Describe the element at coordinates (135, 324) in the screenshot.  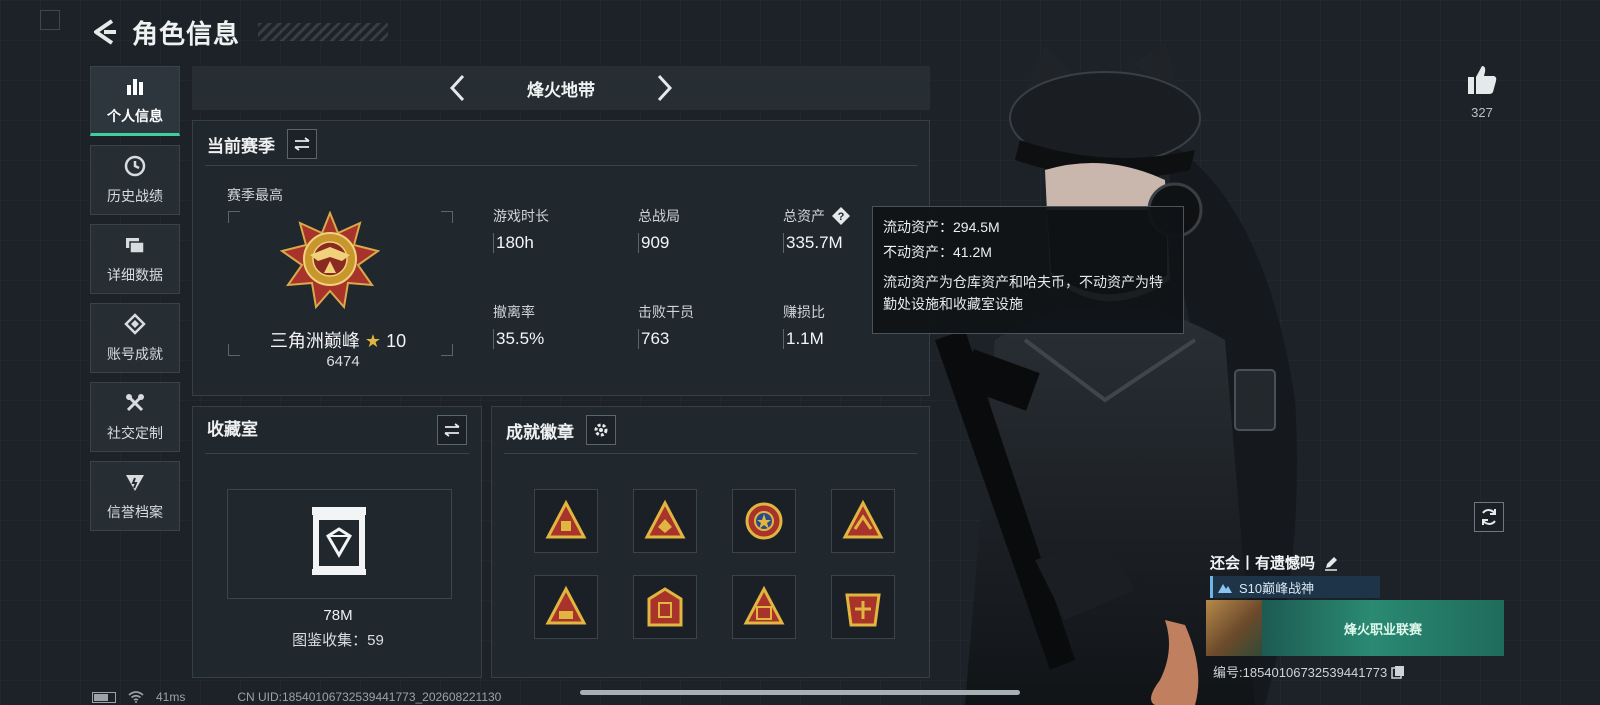
I see `achievement-icon` at that location.